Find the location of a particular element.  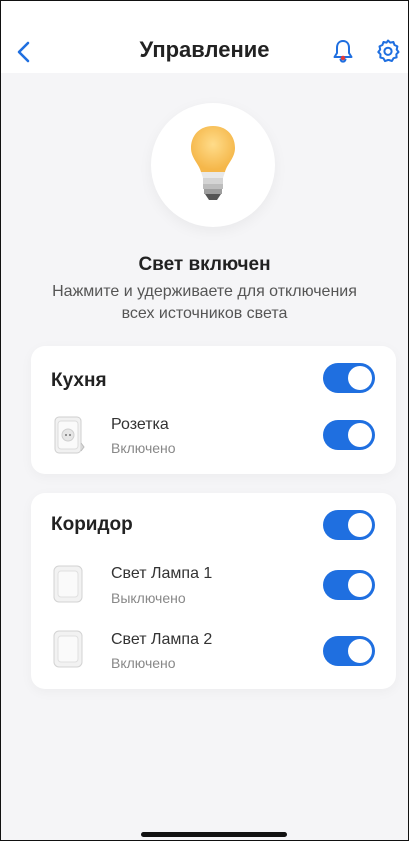

home-indicator is located at coordinates (214, 834).